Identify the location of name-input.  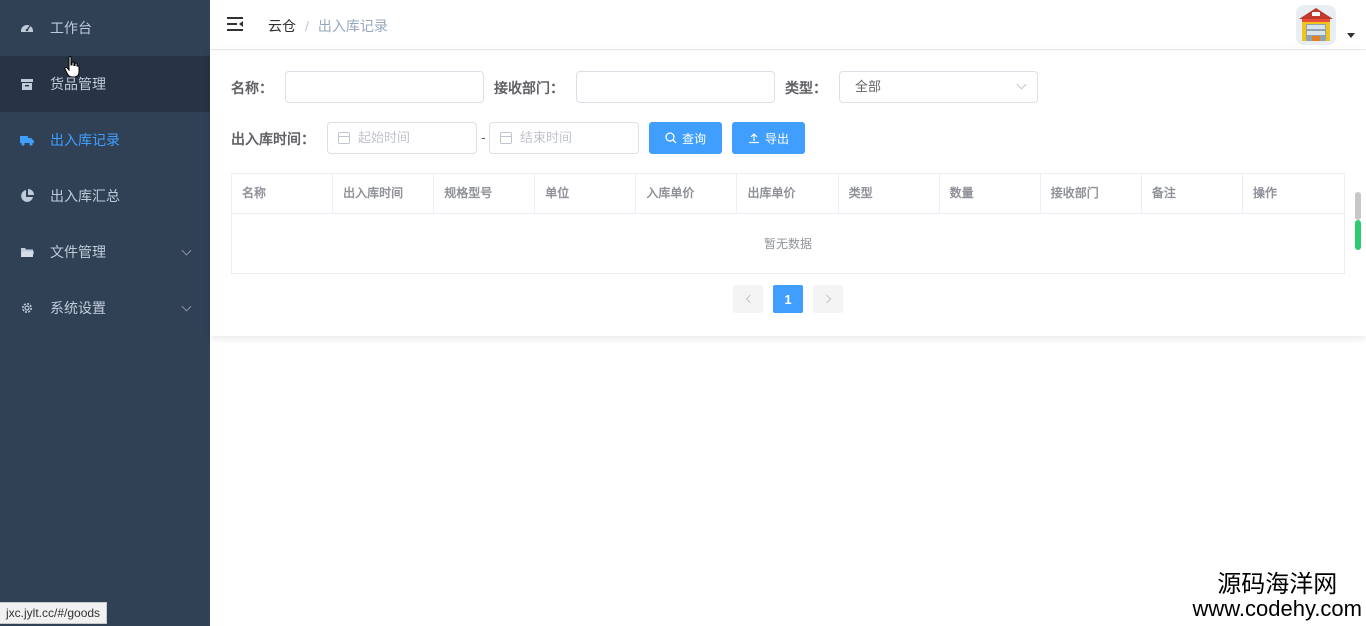
(384, 87).